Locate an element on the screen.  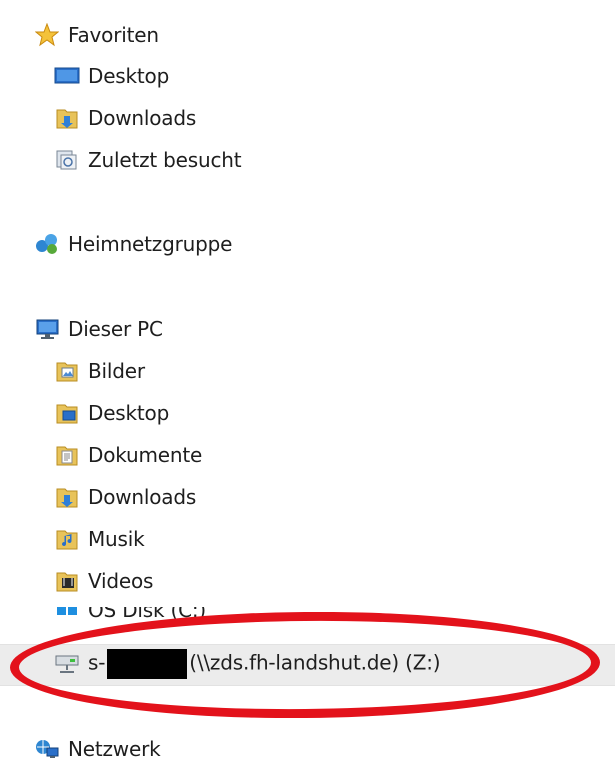
this-pc-item-documents: Dokumente is located at coordinates (128, 455).